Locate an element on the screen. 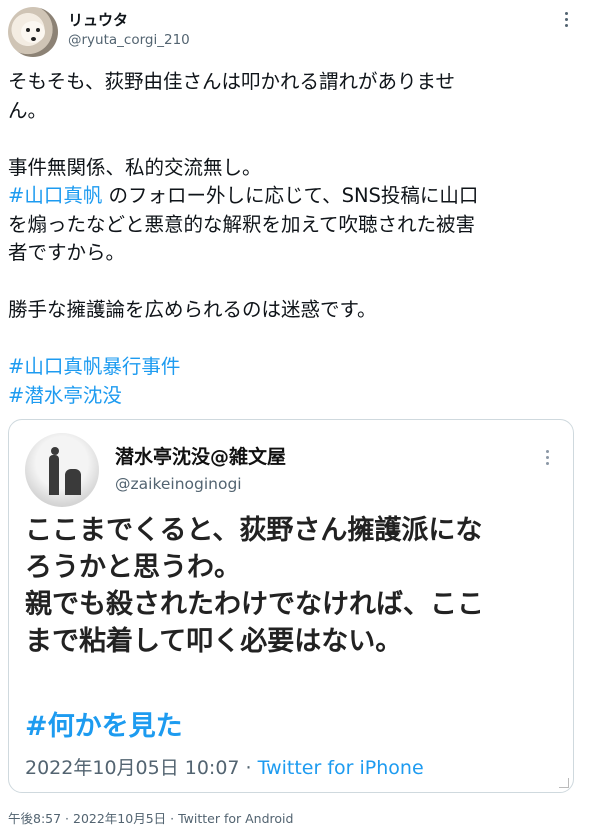  tweet-line: #山口真帆 のフォロー外しに応じて、SNS投稿に山口 is located at coordinates (298, 196).